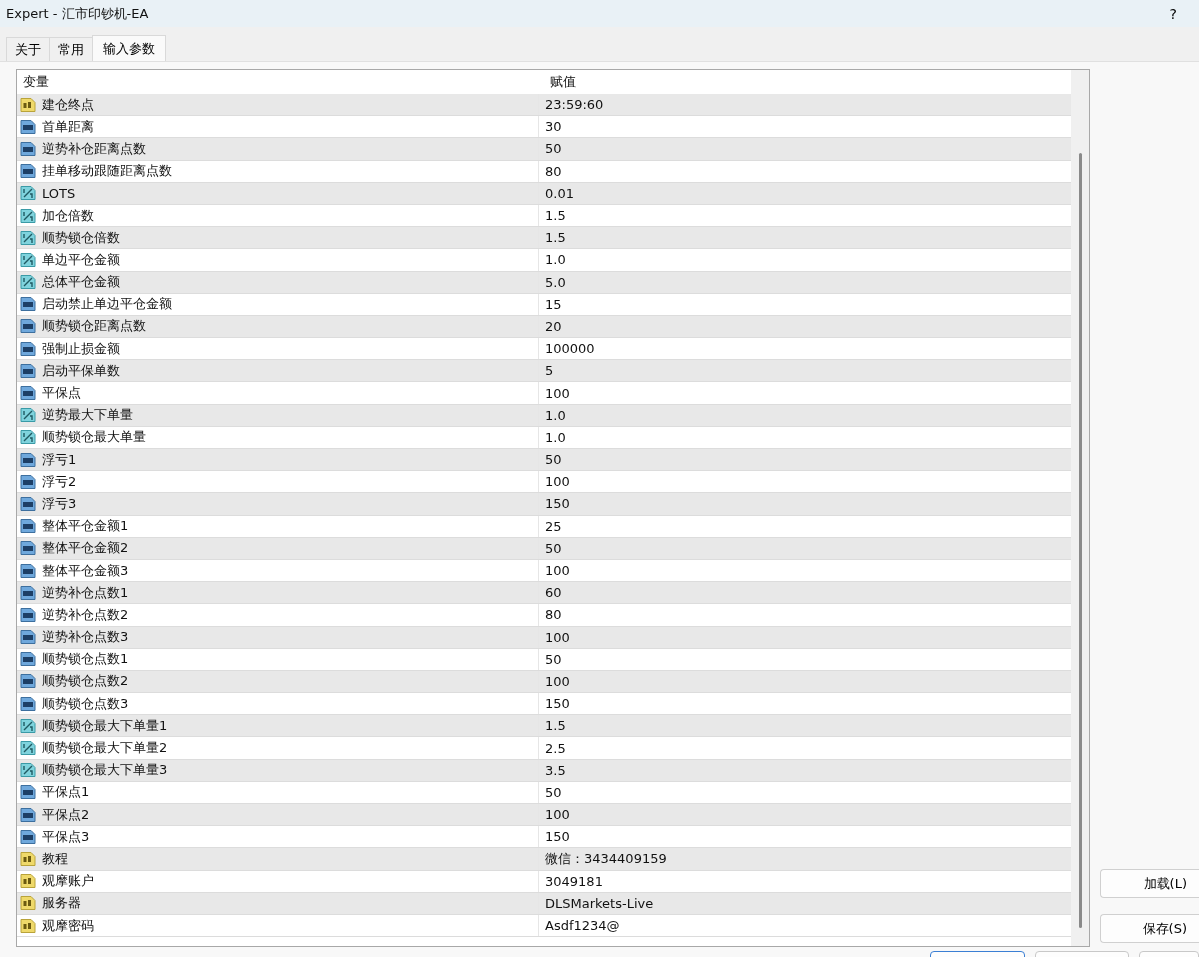 The height and width of the screenshot is (957, 1199). I want to click on parameter-name: 观摩账户, so click(68, 881).